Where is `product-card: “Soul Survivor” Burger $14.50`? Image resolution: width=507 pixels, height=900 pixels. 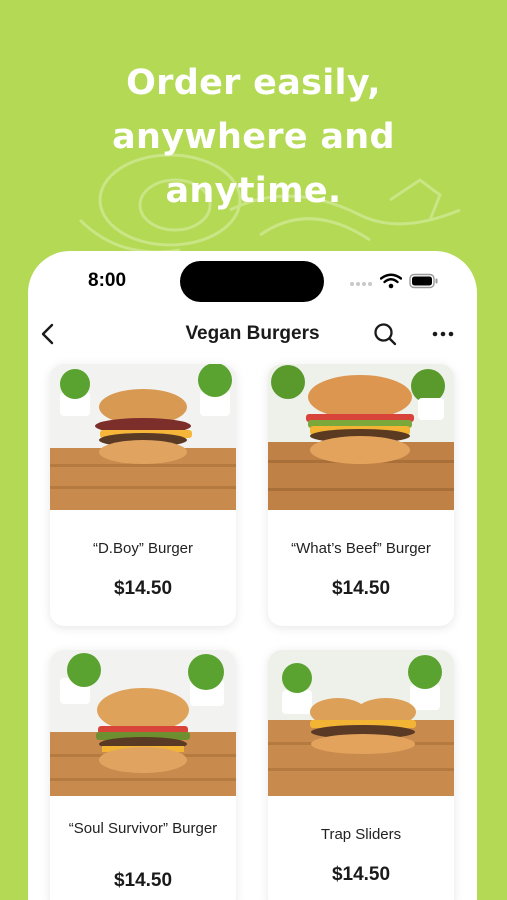 product-card: “Soul Survivor” Burger $14.50 is located at coordinates (143, 775).